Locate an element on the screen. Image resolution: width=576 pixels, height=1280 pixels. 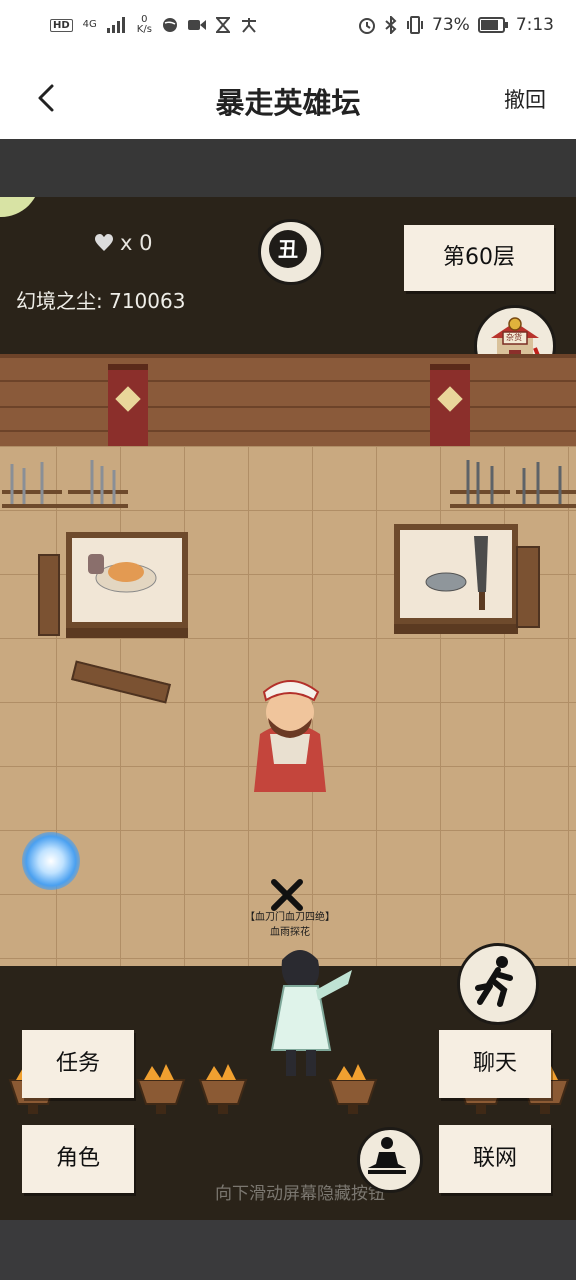
illusion-dust-counter: 幻境之尘: 710063 is located at coordinates (101, 301).